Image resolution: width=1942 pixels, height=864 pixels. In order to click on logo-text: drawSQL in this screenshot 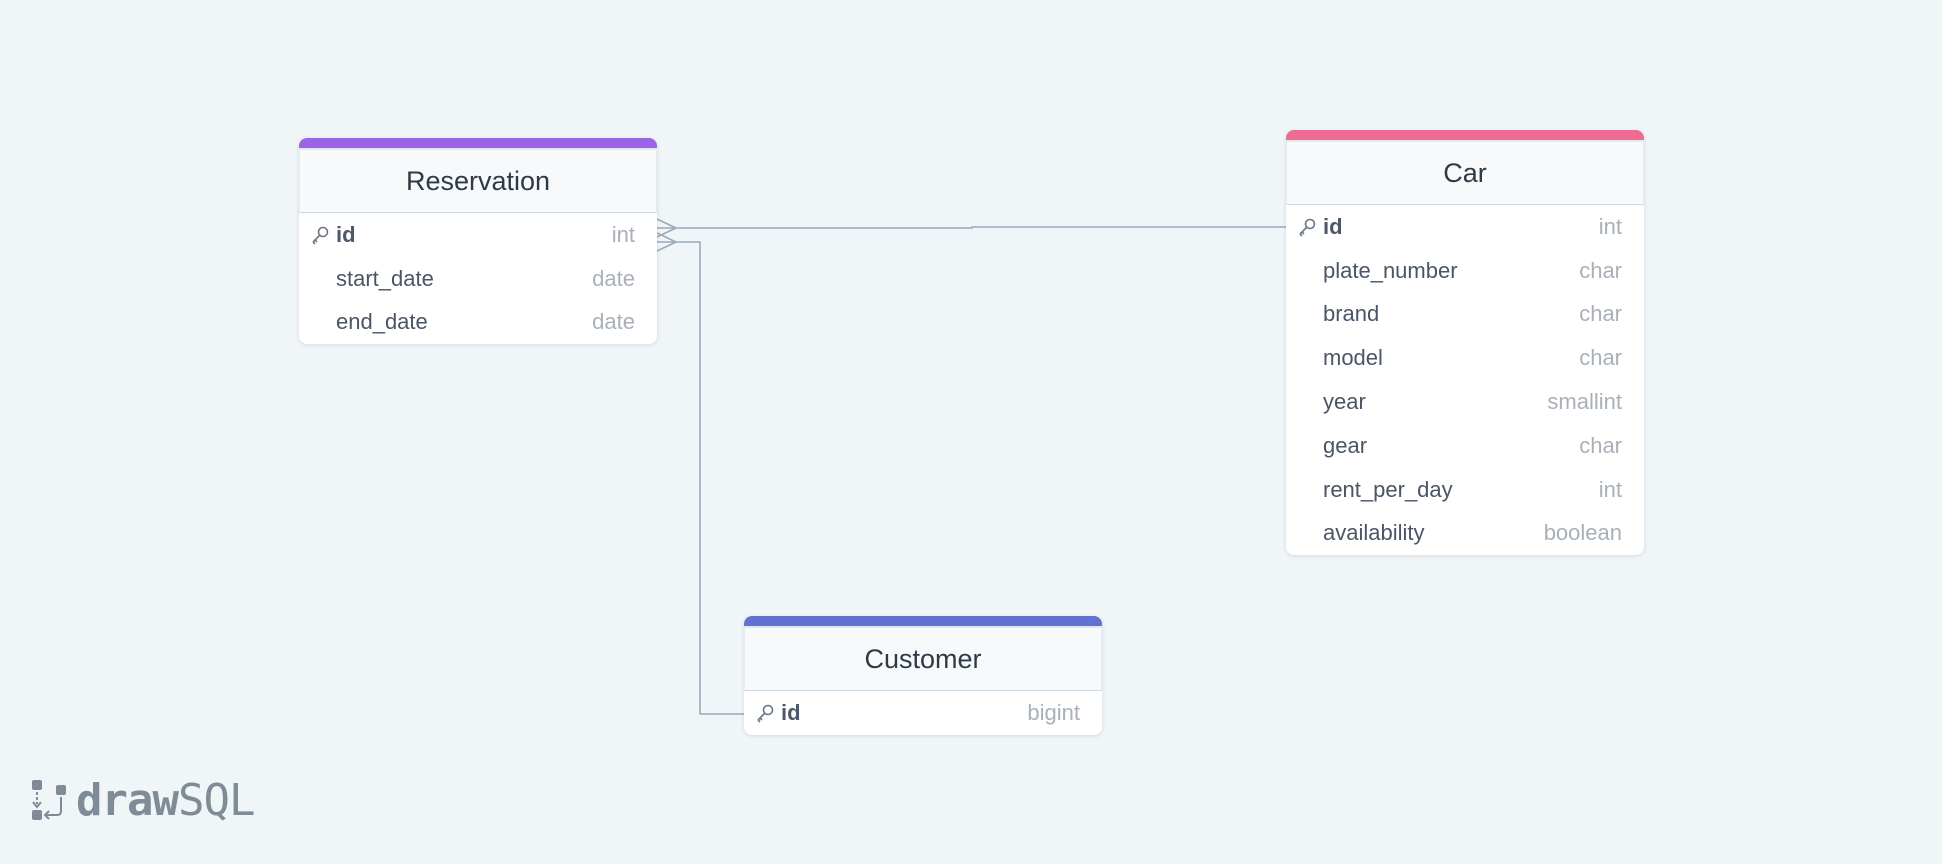, I will do `click(165, 800)`.